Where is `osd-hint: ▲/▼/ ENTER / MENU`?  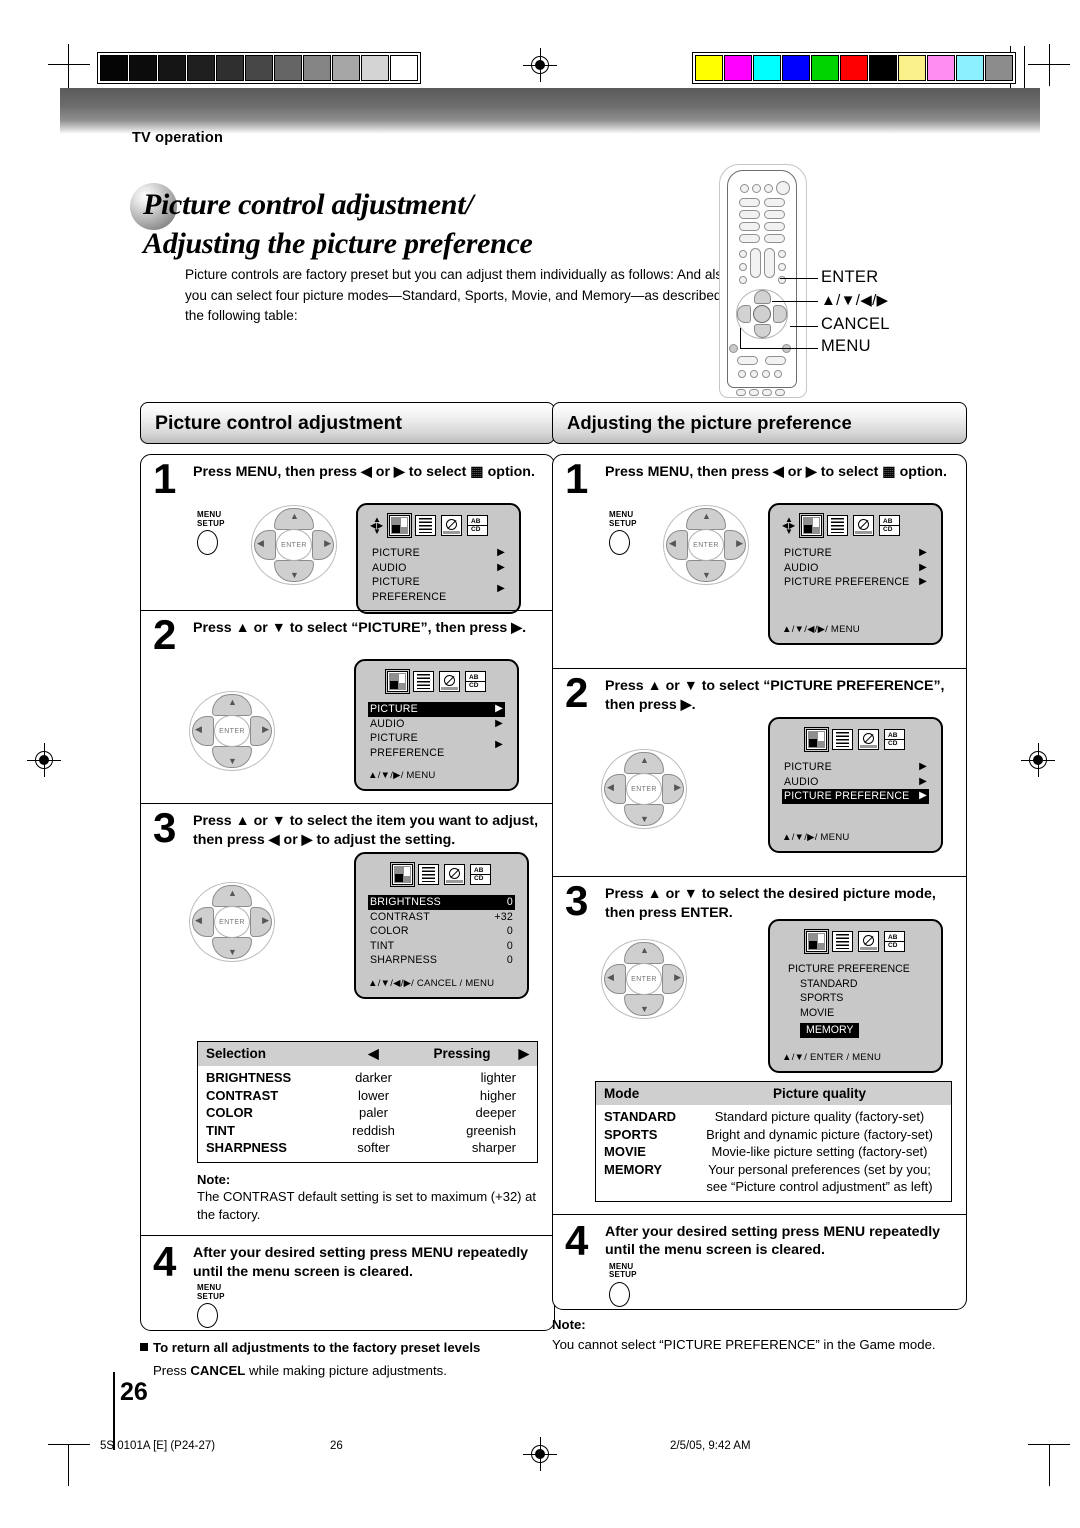 osd-hint: ▲/▼/ ENTER / MENU is located at coordinates (832, 1057).